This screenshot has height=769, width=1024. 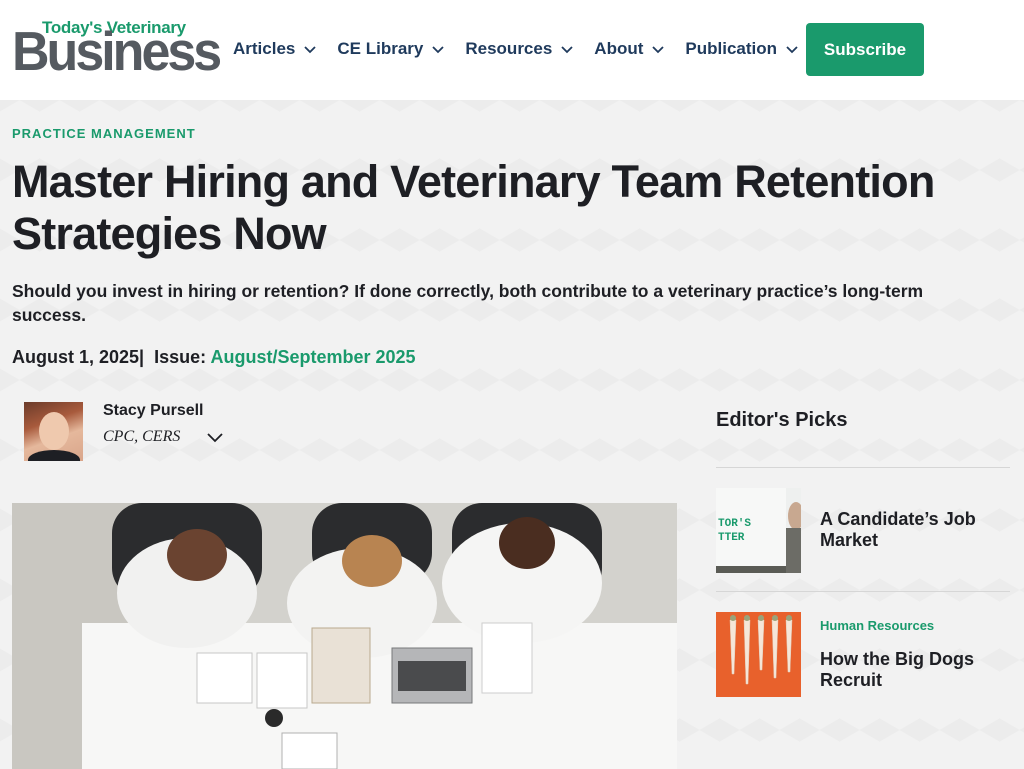 I want to click on pick-thumbnail: TOR'S TTER, so click(x=758, y=530).